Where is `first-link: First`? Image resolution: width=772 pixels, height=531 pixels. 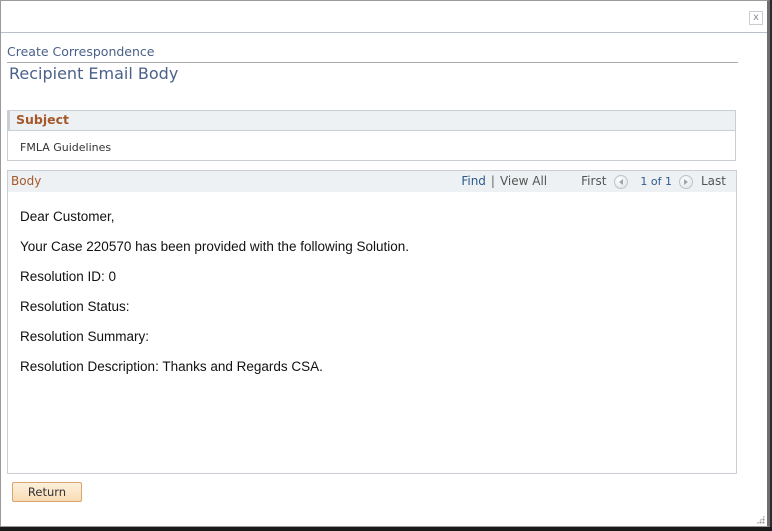 first-link: First is located at coordinates (593, 181).